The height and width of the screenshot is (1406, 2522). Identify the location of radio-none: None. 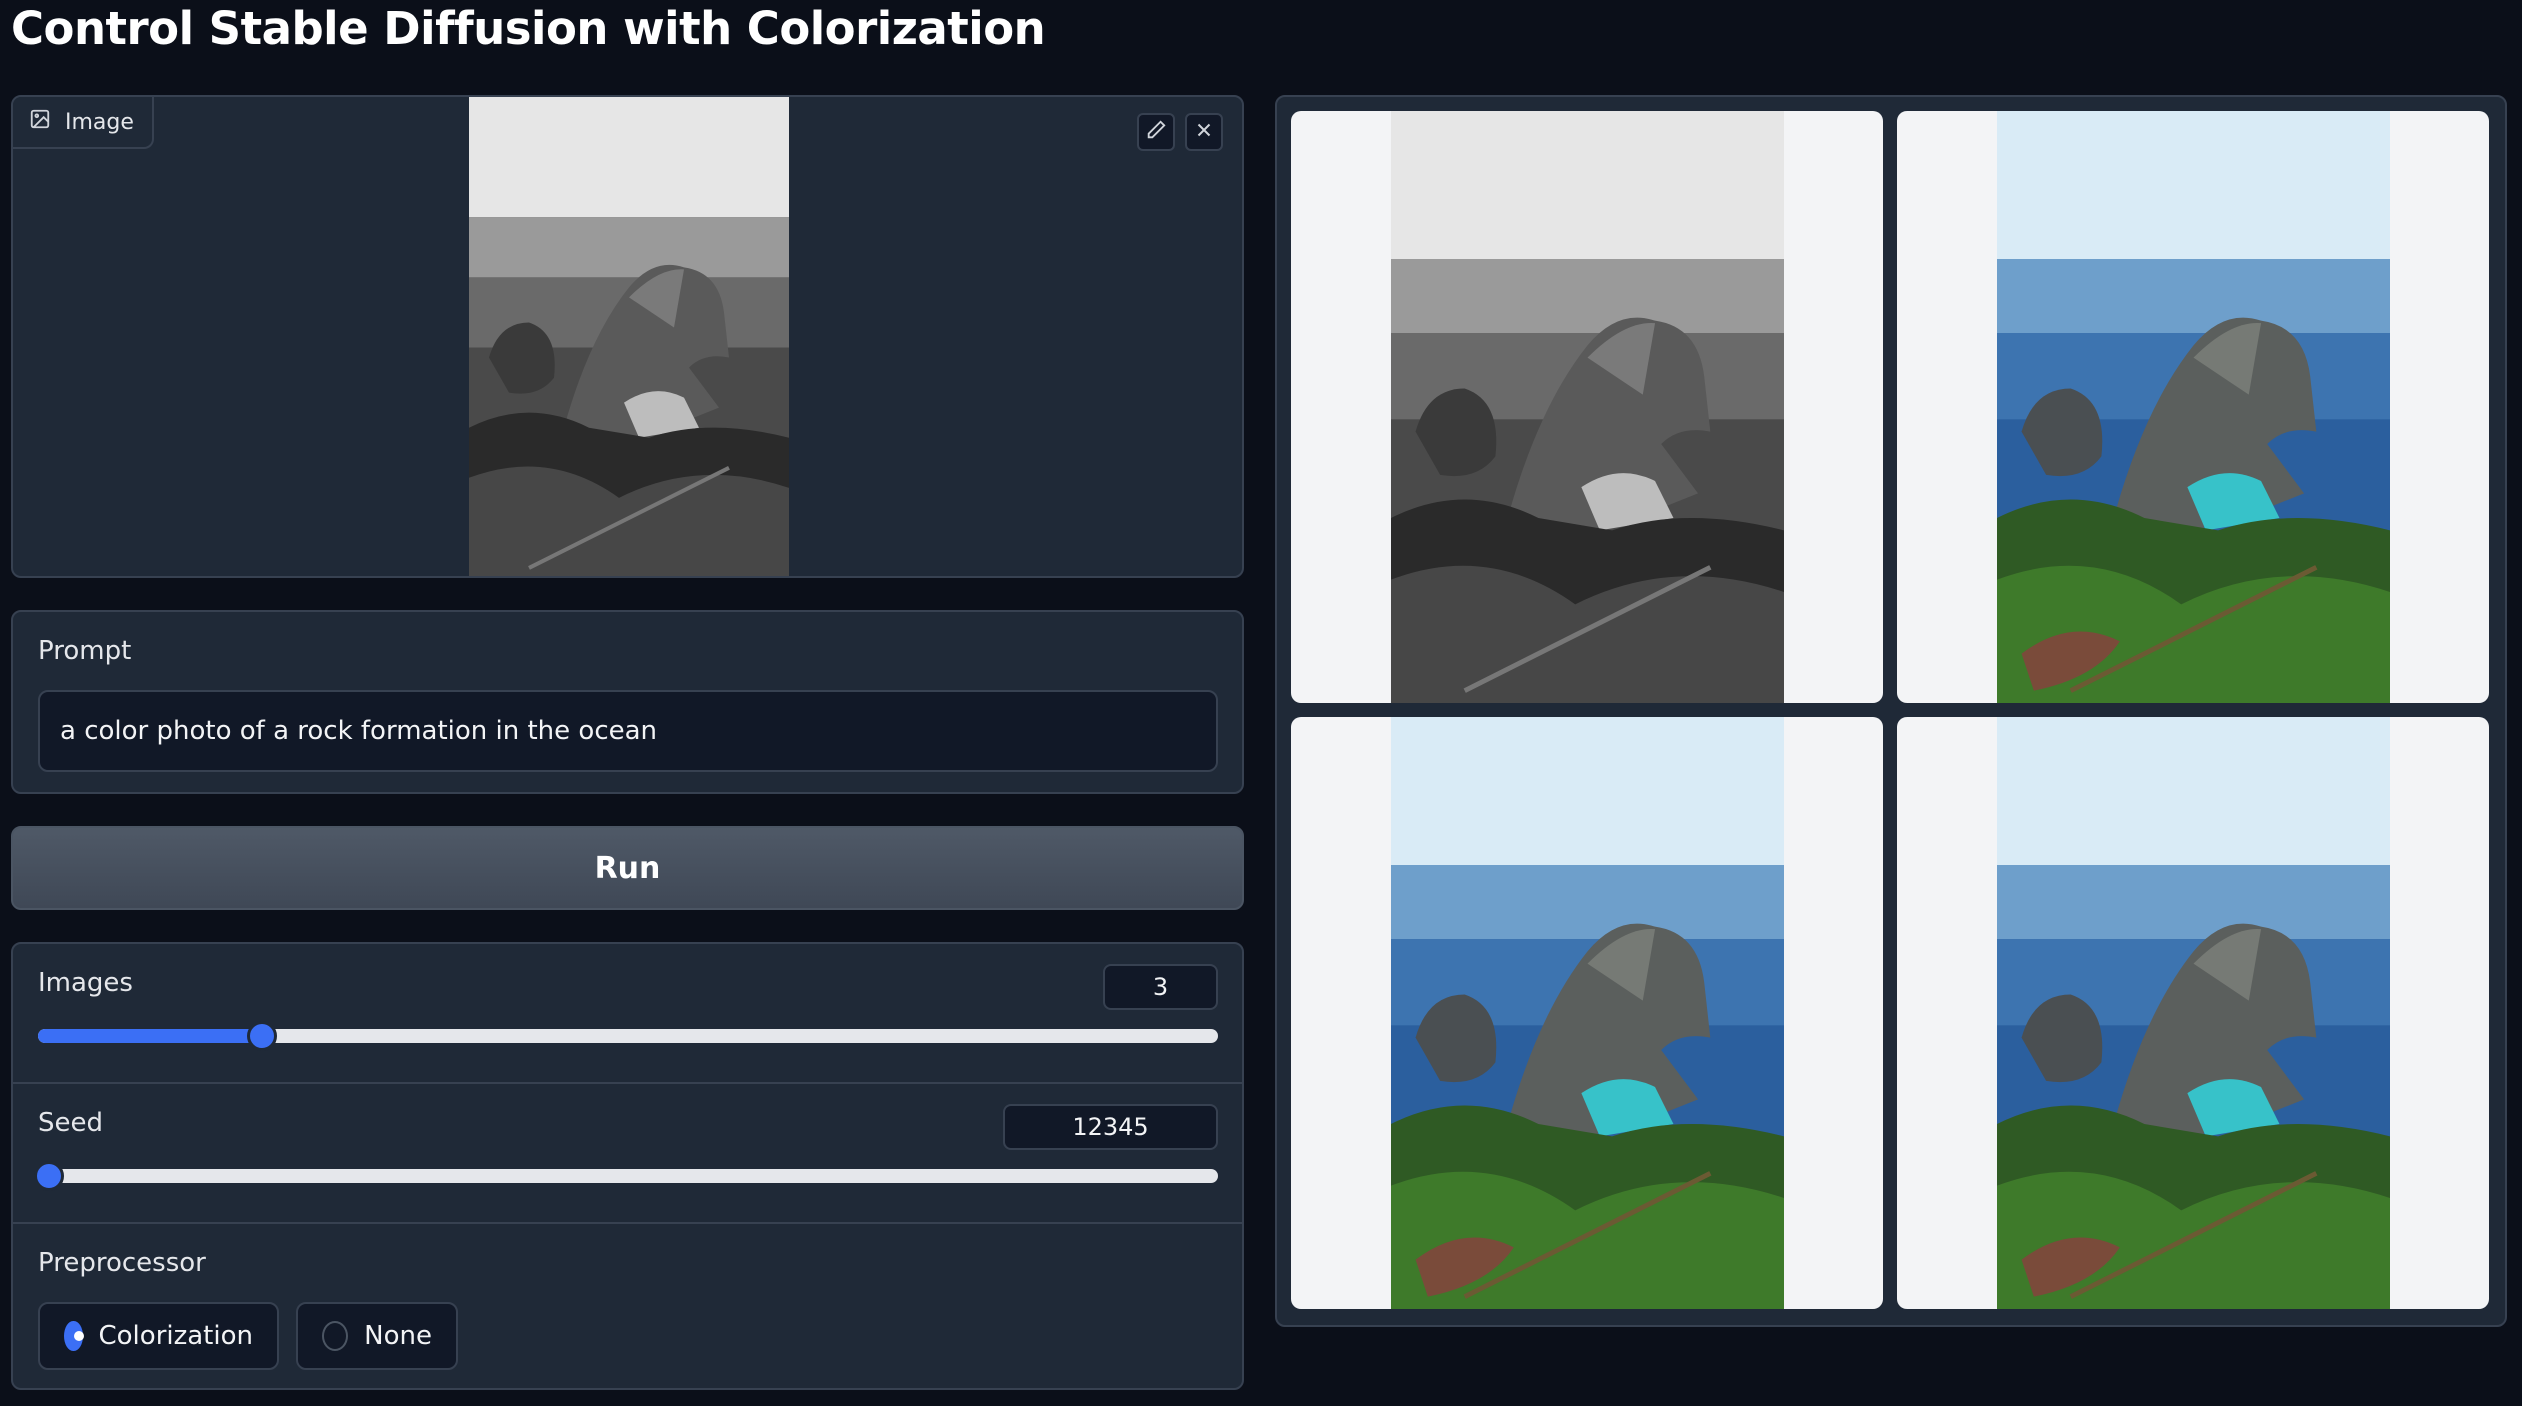
(377, 1336).